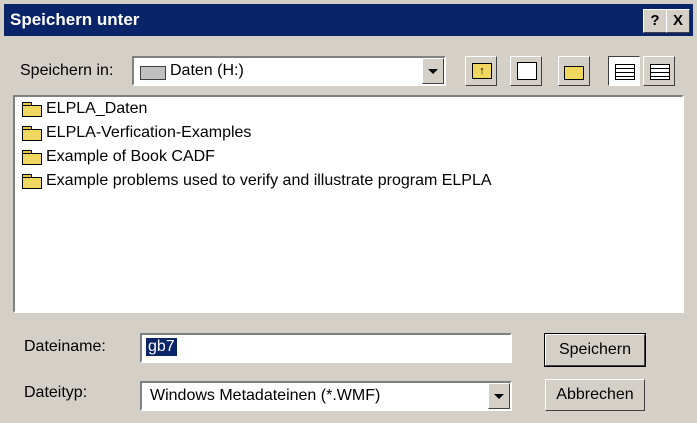  What do you see at coordinates (348, 109) in the screenshot?
I see `list-item: ELPLA_Daten` at bounding box center [348, 109].